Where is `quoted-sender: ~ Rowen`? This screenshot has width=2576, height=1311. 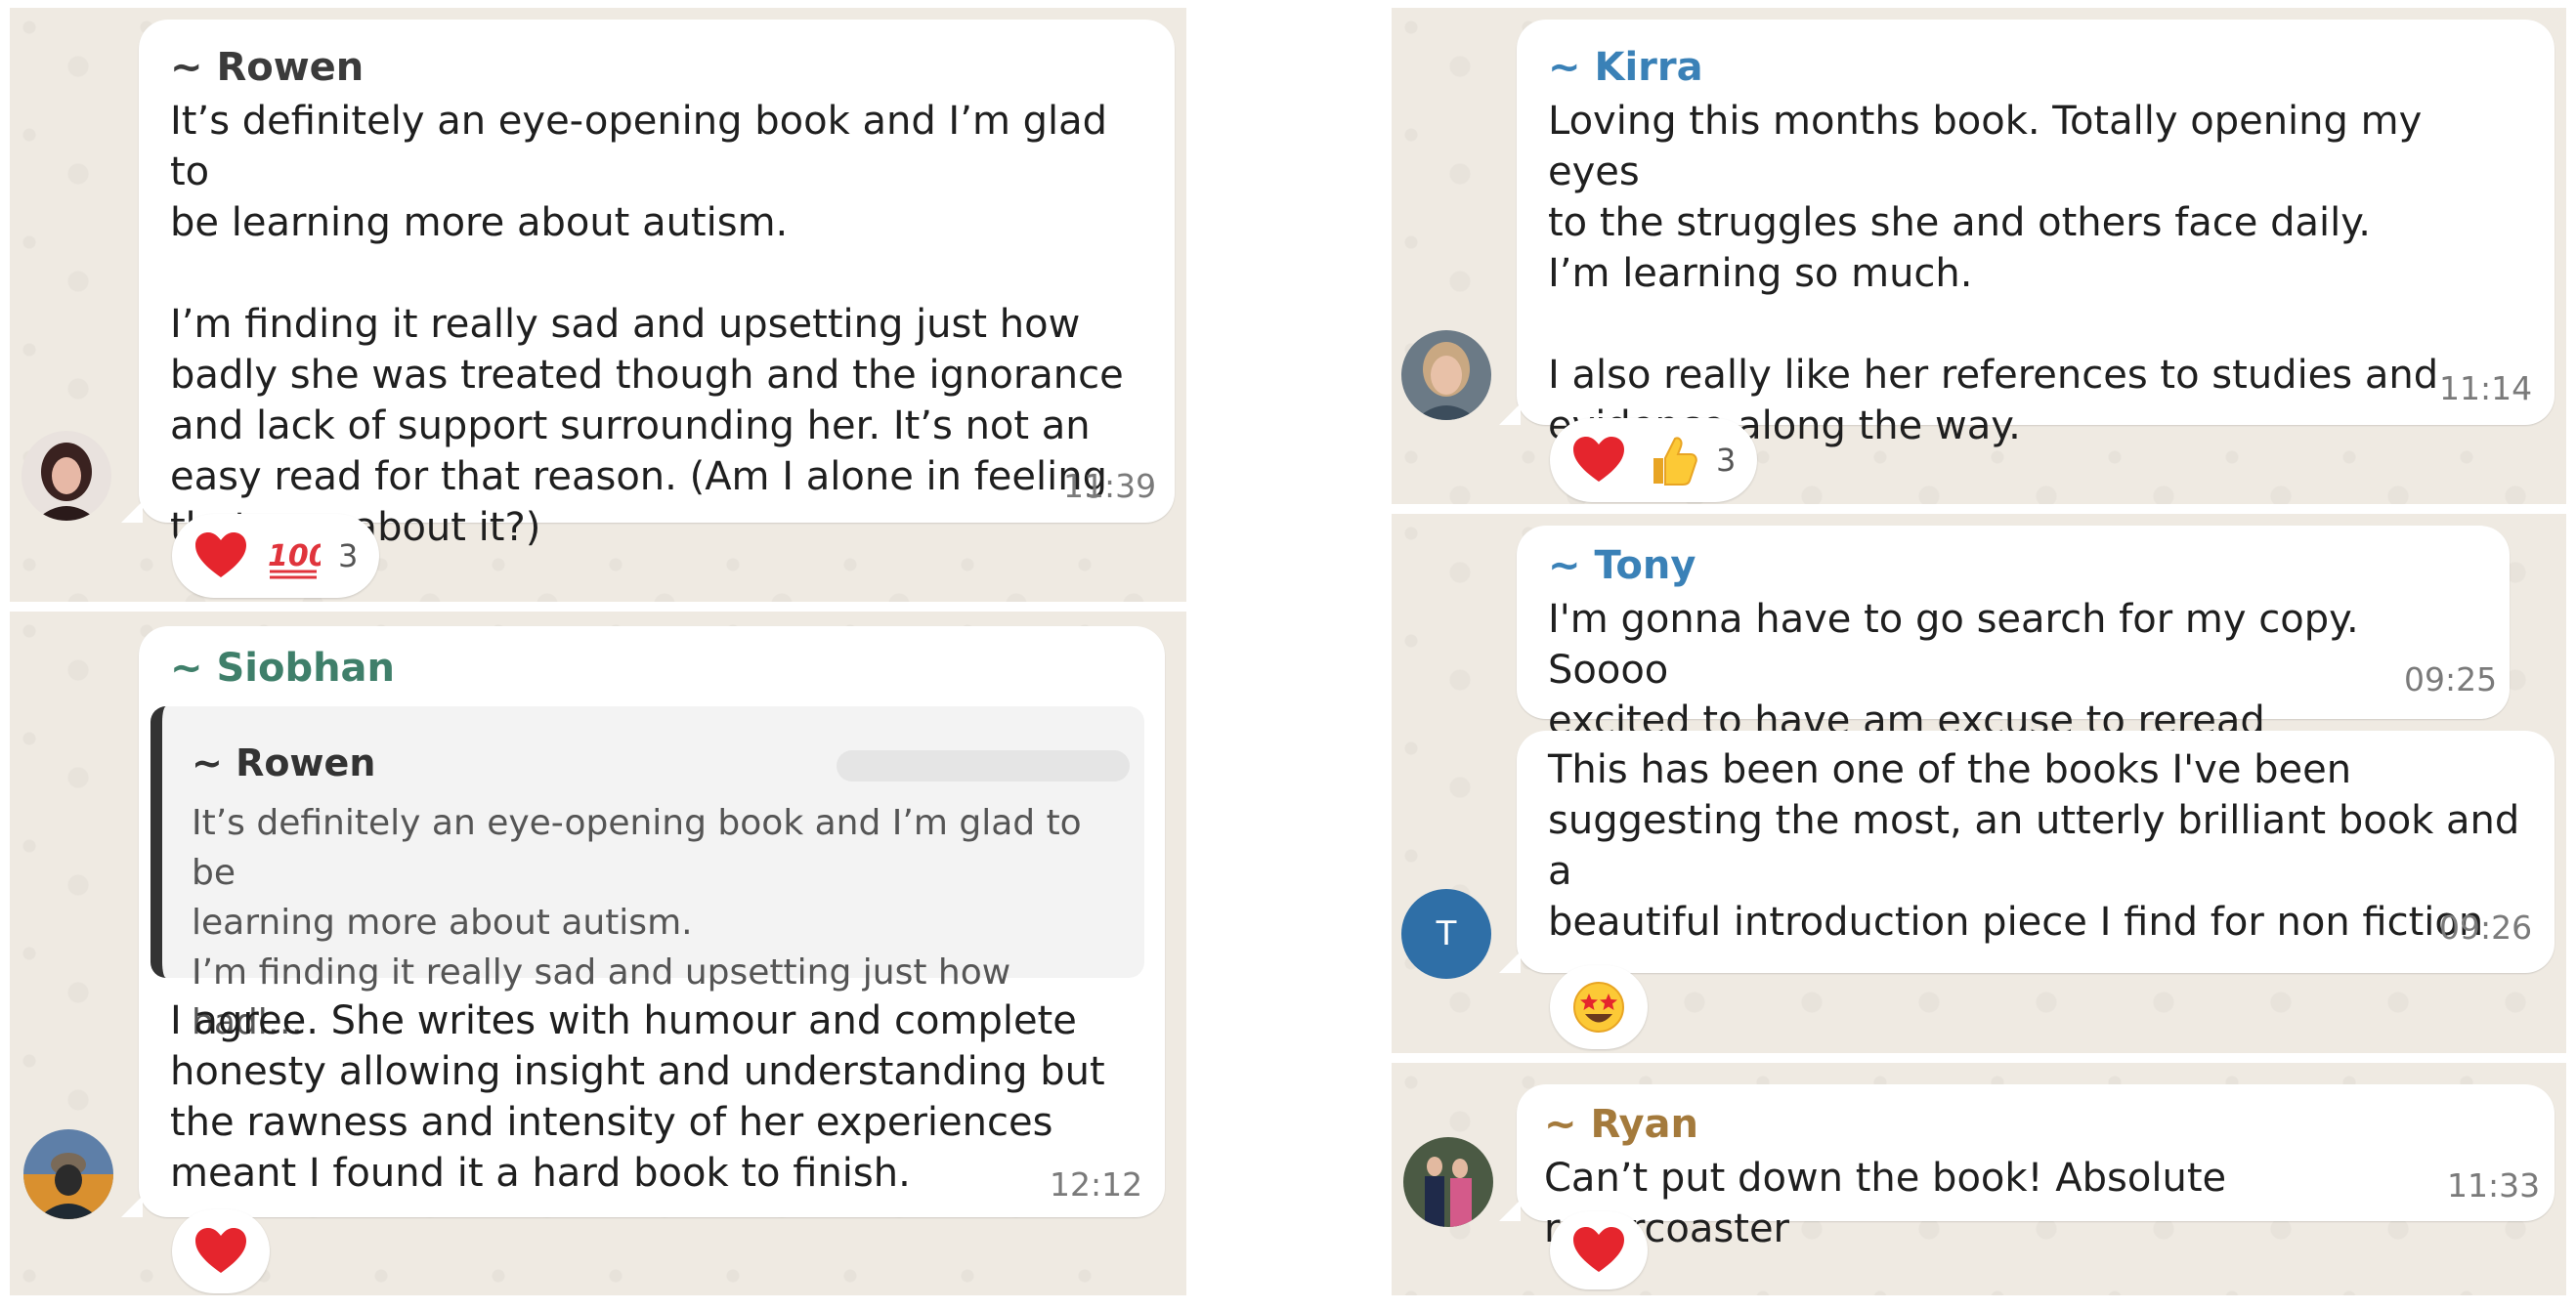 quoted-sender: ~ Rowen is located at coordinates (284, 763).